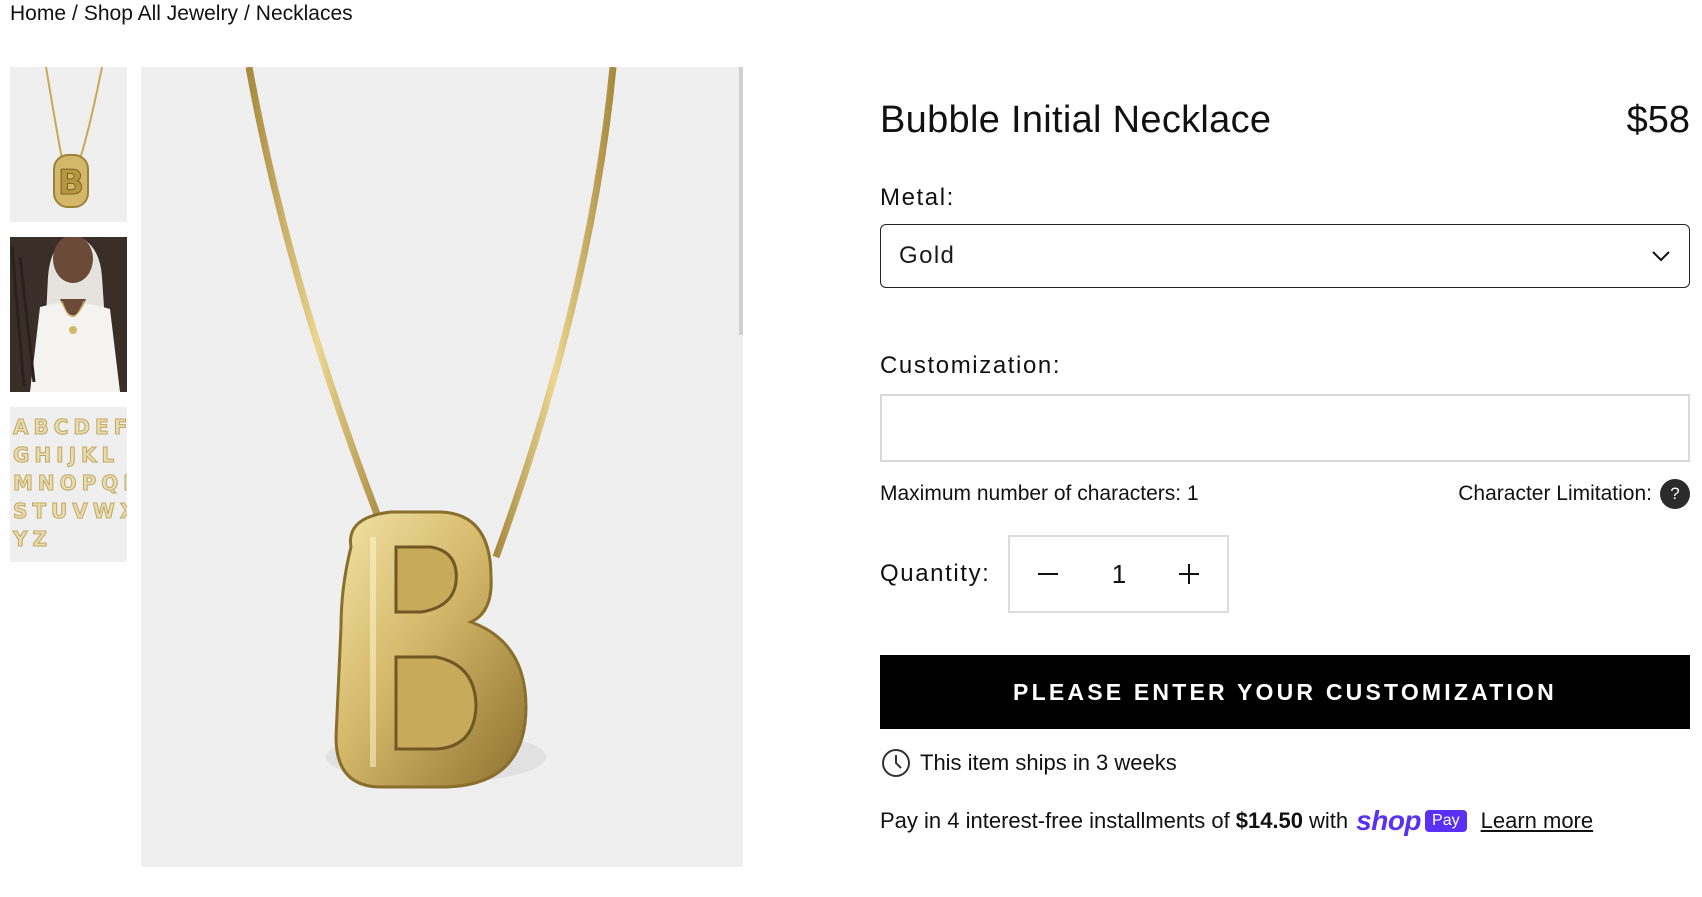 The width and height of the screenshot is (1702, 897). Describe the element at coordinates (971, 365) in the screenshot. I see `customization-label: Customization:` at that location.